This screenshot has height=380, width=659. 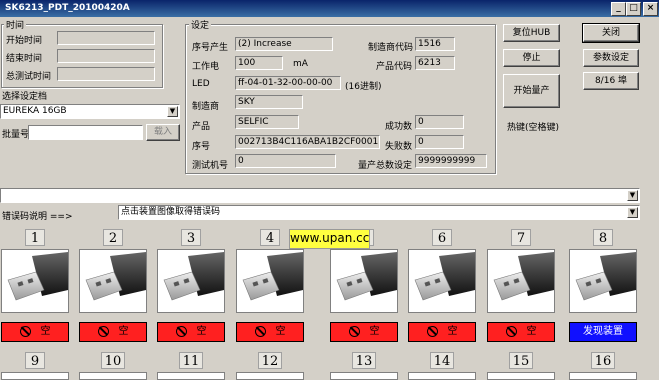 What do you see at coordinates (633, 9) in the screenshot?
I see `maximize-icon: □` at bounding box center [633, 9].